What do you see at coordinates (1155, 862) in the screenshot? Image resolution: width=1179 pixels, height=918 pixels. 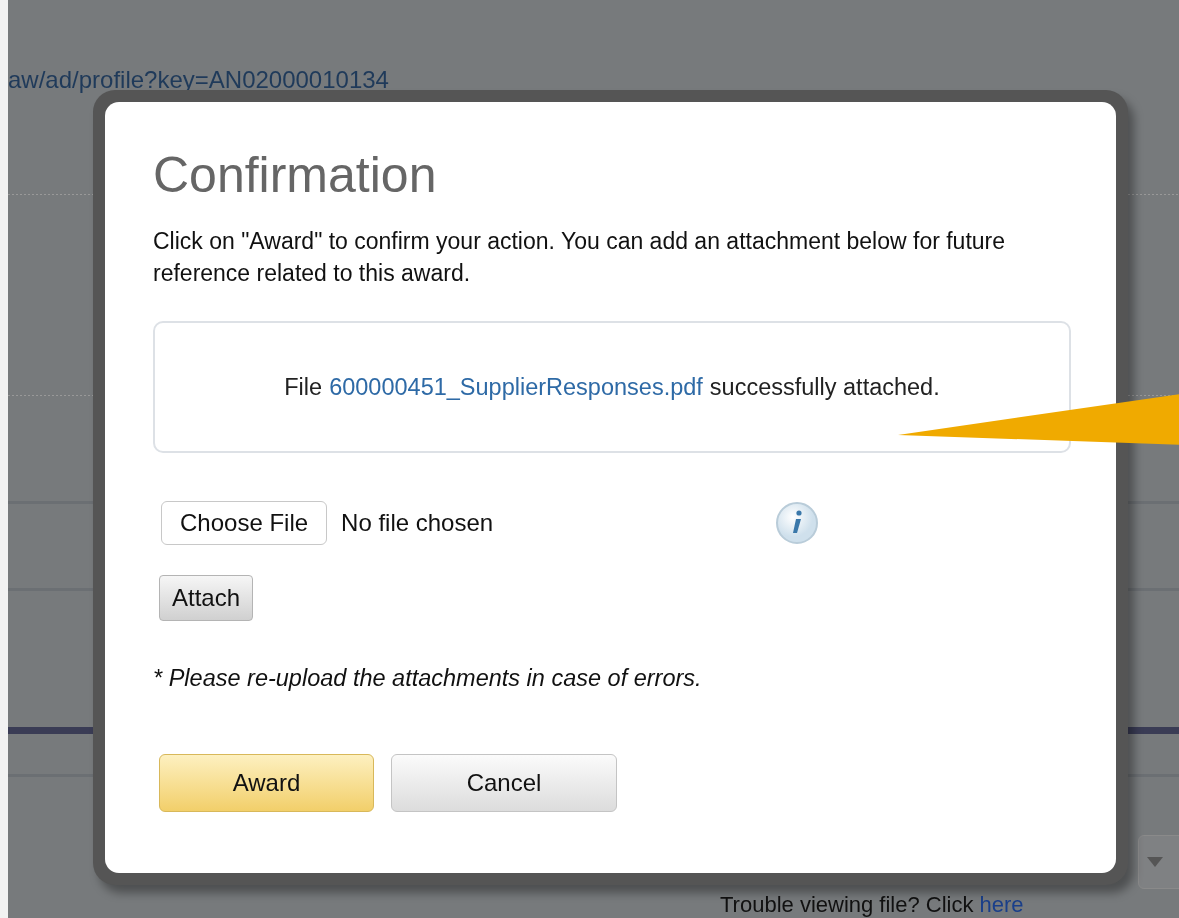 I see `caret-icon` at bounding box center [1155, 862].